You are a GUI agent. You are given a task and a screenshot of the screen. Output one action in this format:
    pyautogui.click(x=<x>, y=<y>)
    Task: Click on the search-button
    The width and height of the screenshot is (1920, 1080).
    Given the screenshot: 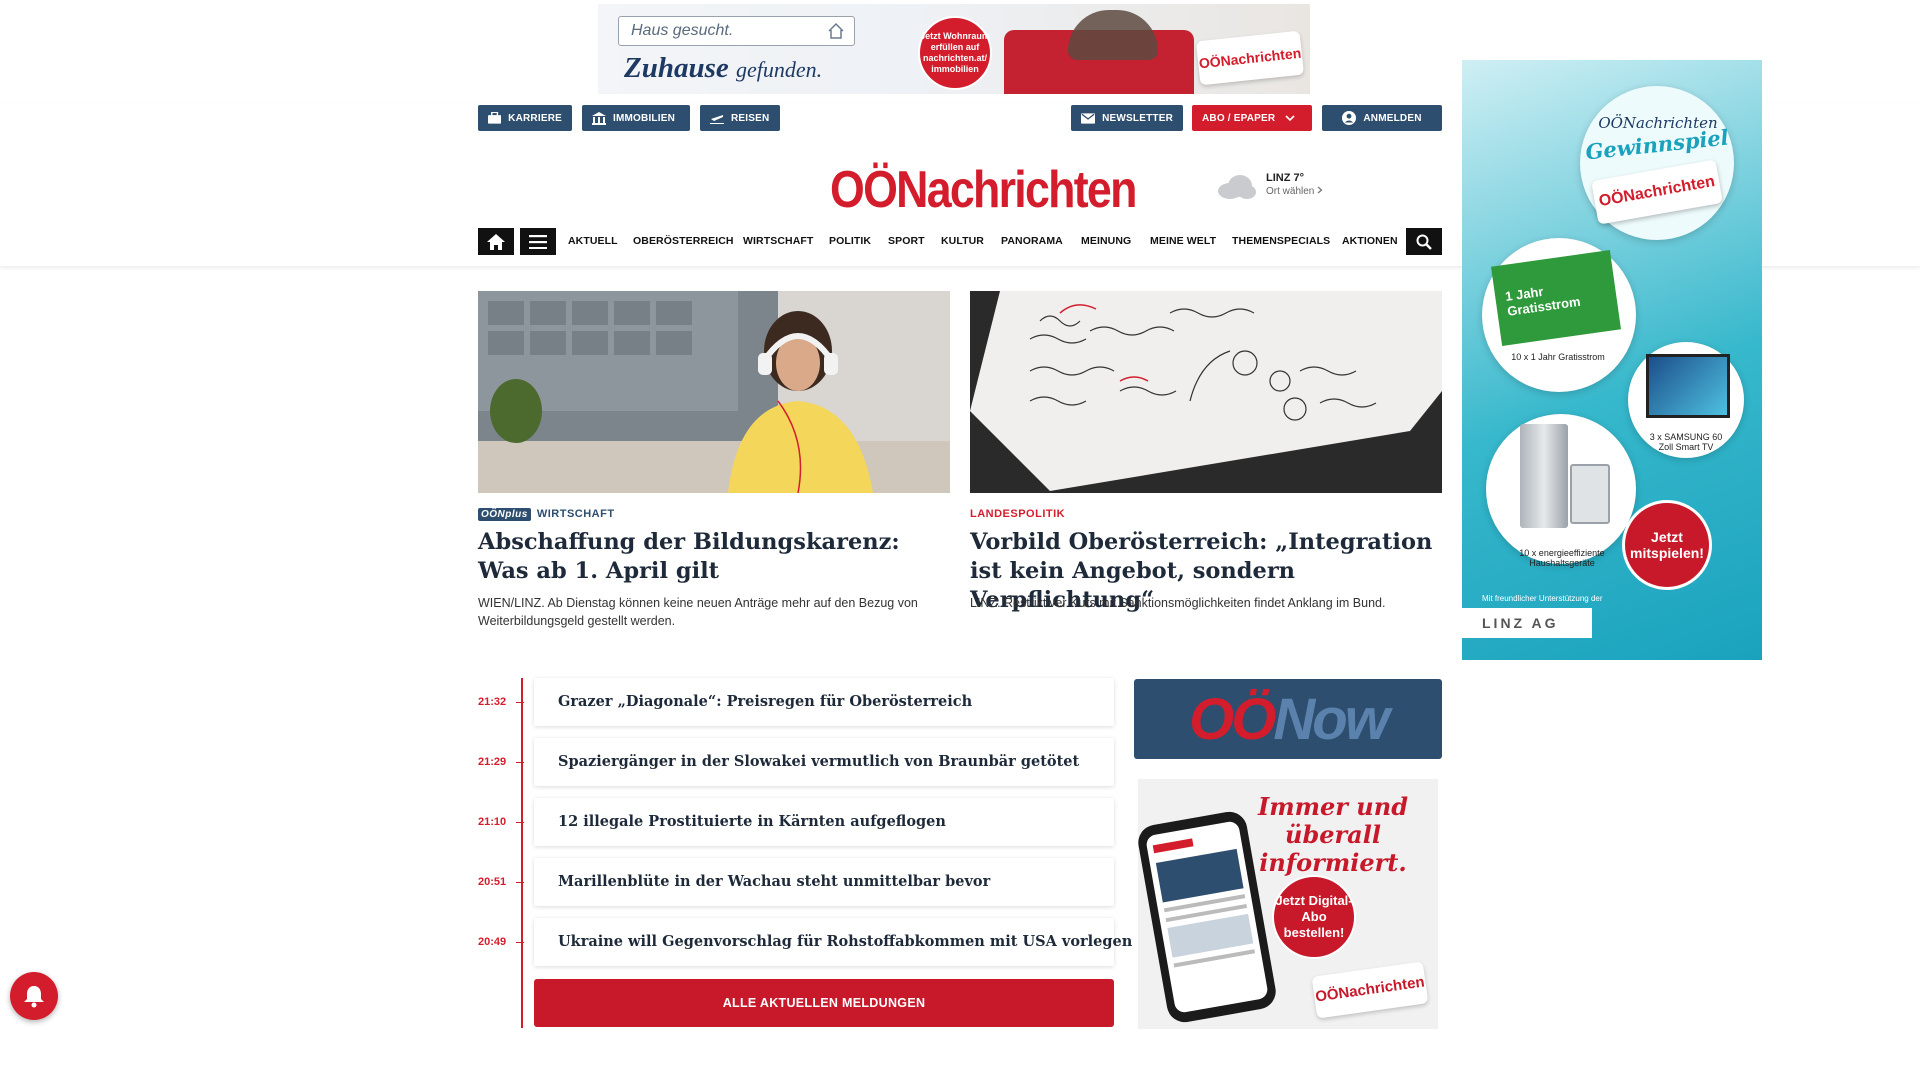 What is the action you would take?
    pyautogui.click(x=1424, y=241)
    